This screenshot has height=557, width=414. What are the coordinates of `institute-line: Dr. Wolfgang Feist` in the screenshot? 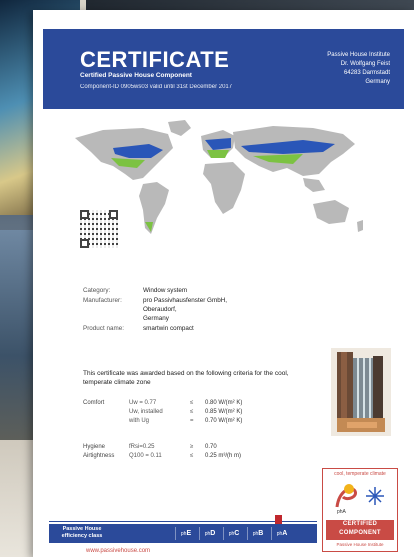 It's located at (365, 64).